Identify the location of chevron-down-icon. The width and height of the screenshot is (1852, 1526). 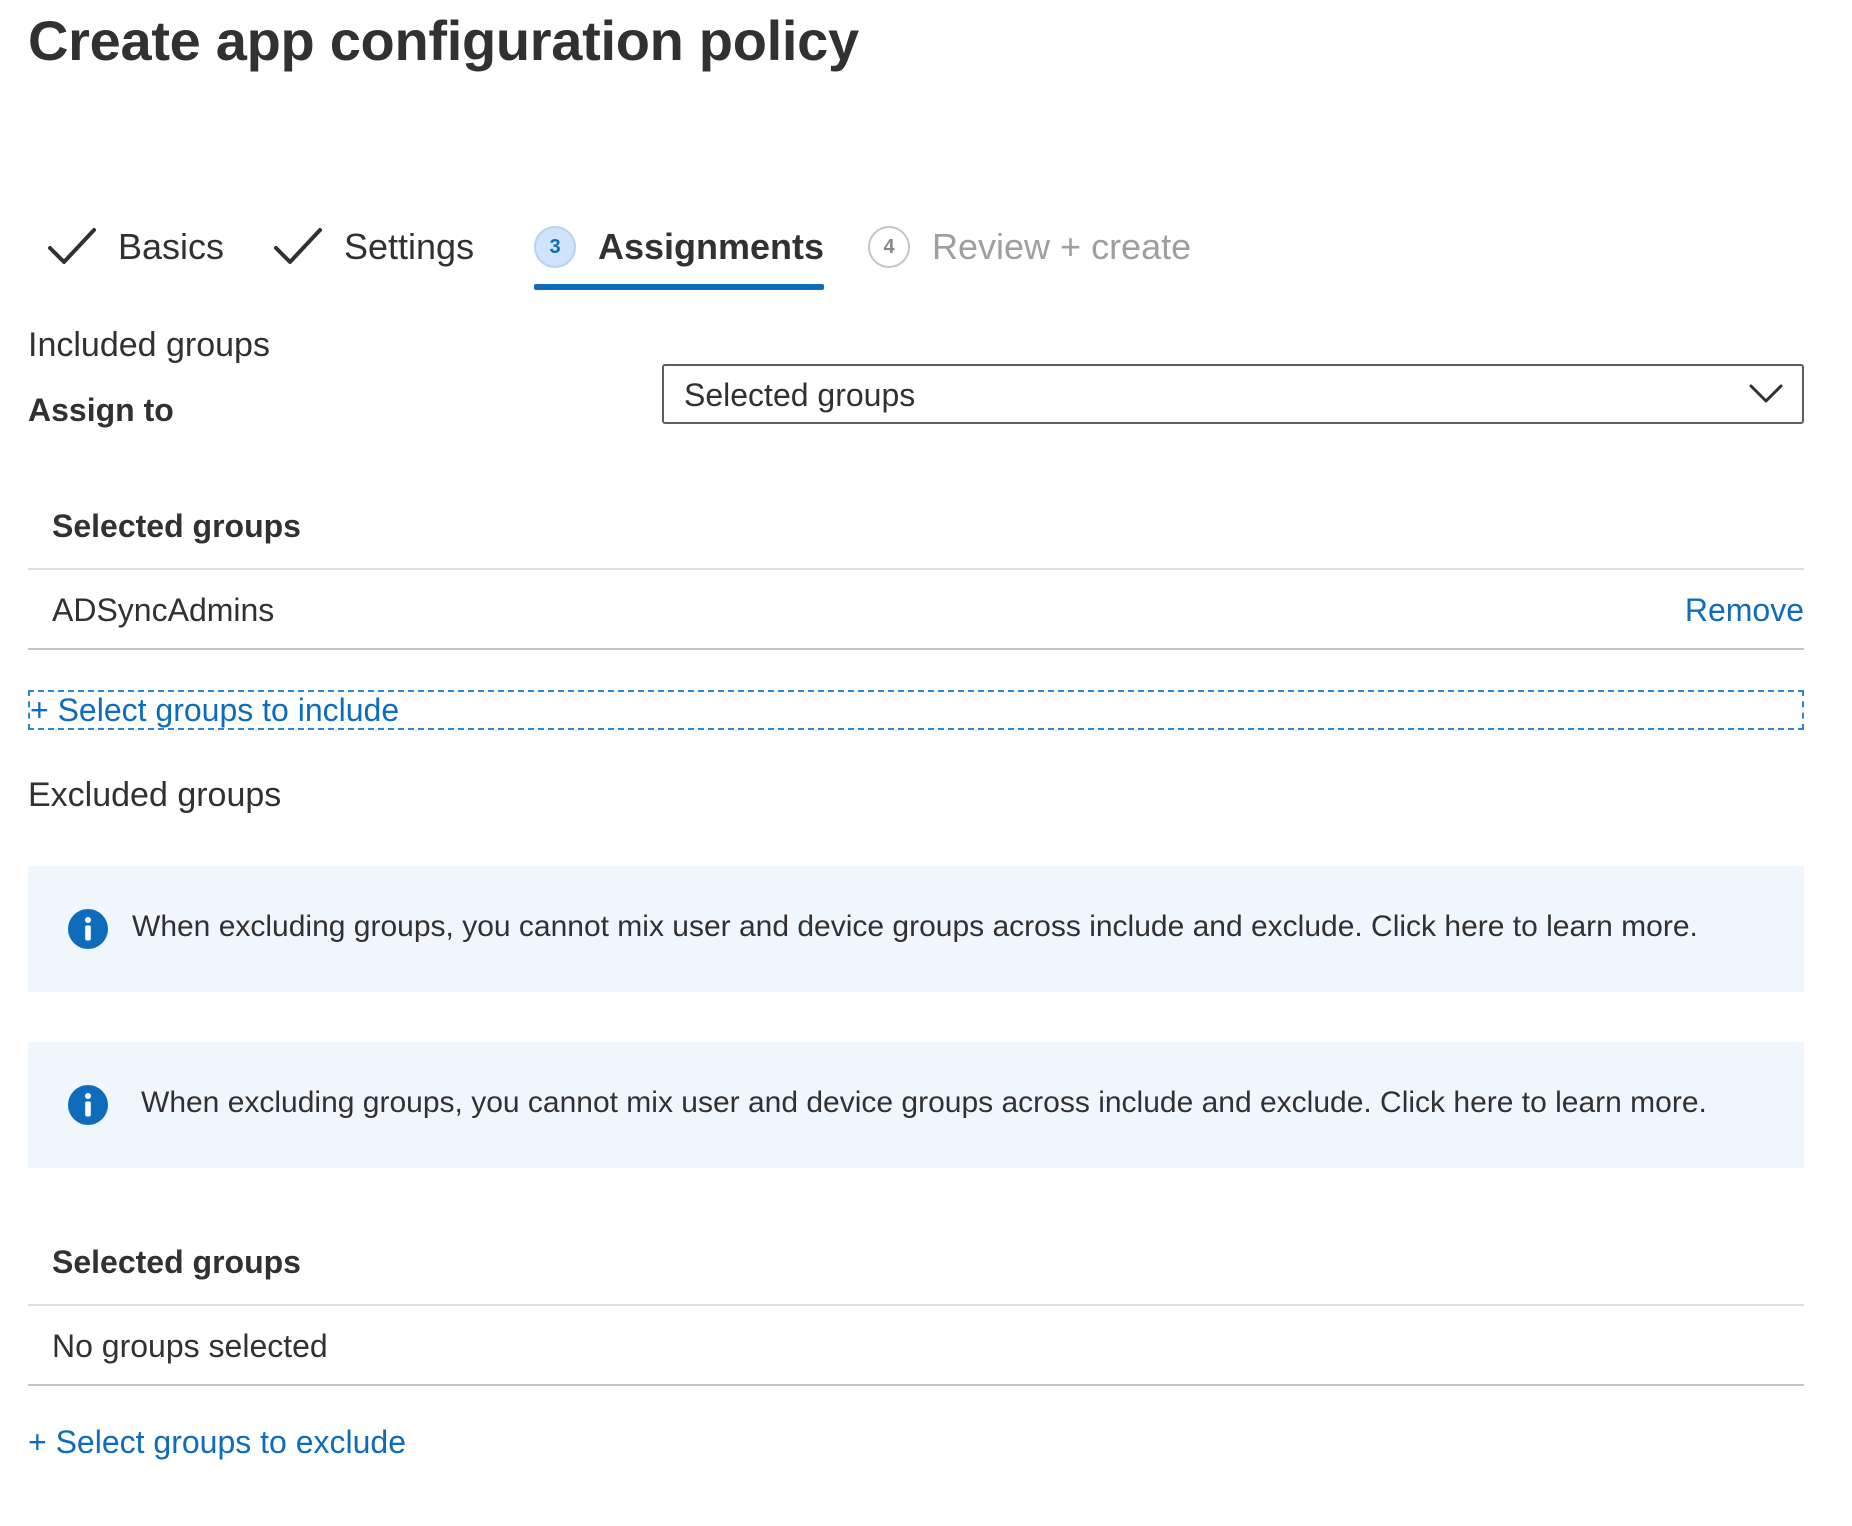
(1766, 393).